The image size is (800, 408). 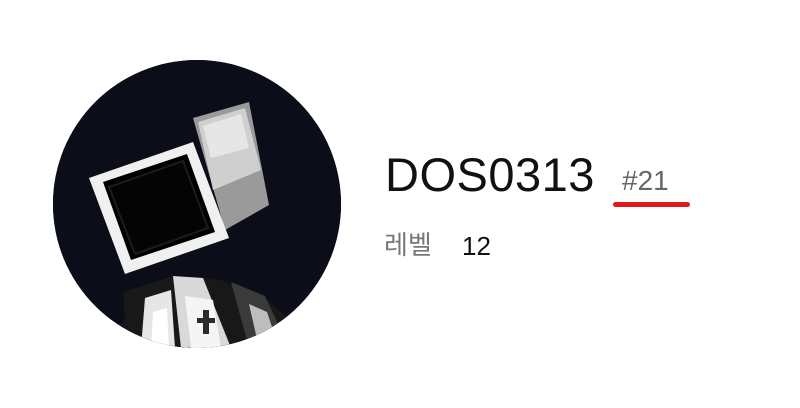 What do you see at coordinates (490, 174) in the screenshot?
I see `username: DOS0313` at bounding box center [490, 174].